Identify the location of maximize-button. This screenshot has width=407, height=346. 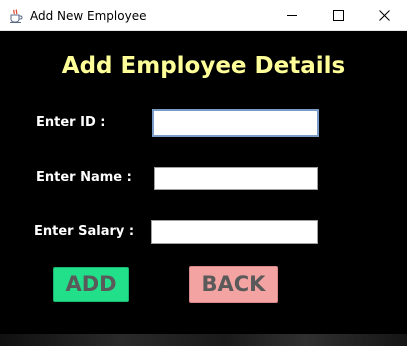
(338, 15).